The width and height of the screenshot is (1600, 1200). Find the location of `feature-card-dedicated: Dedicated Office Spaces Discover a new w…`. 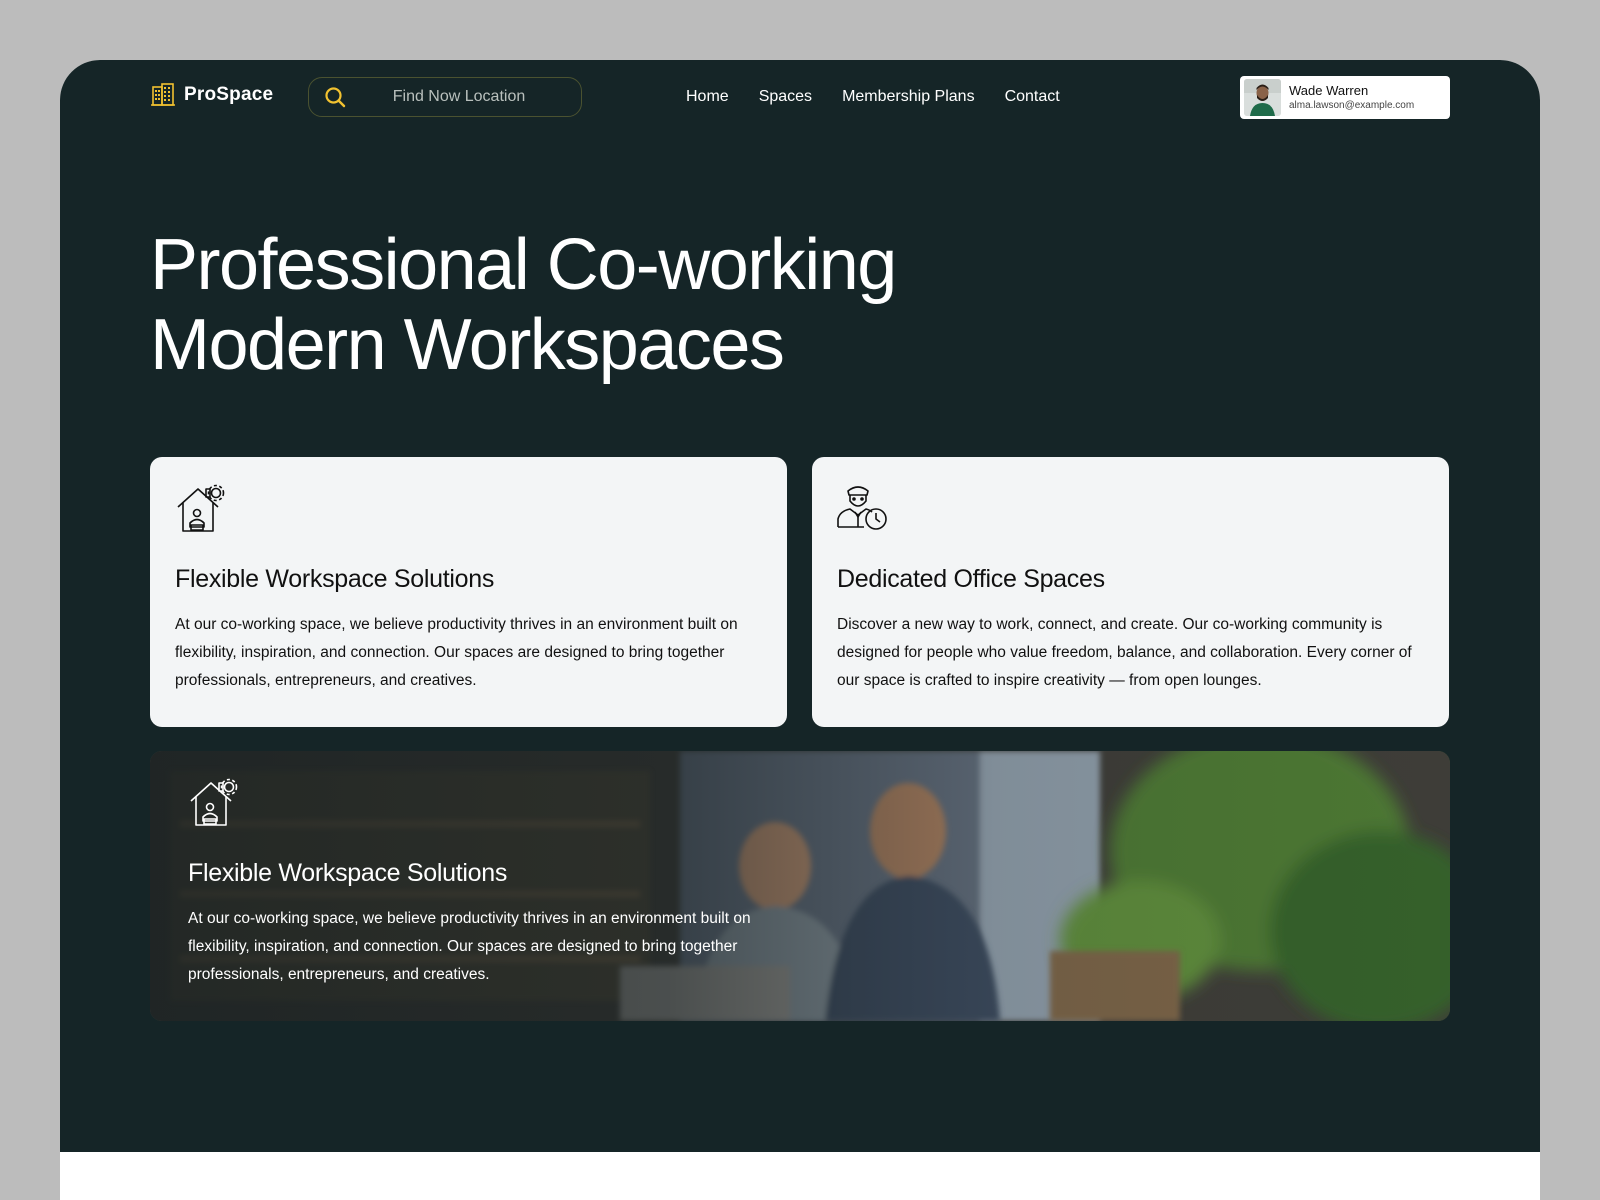

feature-card-dedicated: Dedicated Office Spaces Discover a new w… is located at coordinates (1130, 592).